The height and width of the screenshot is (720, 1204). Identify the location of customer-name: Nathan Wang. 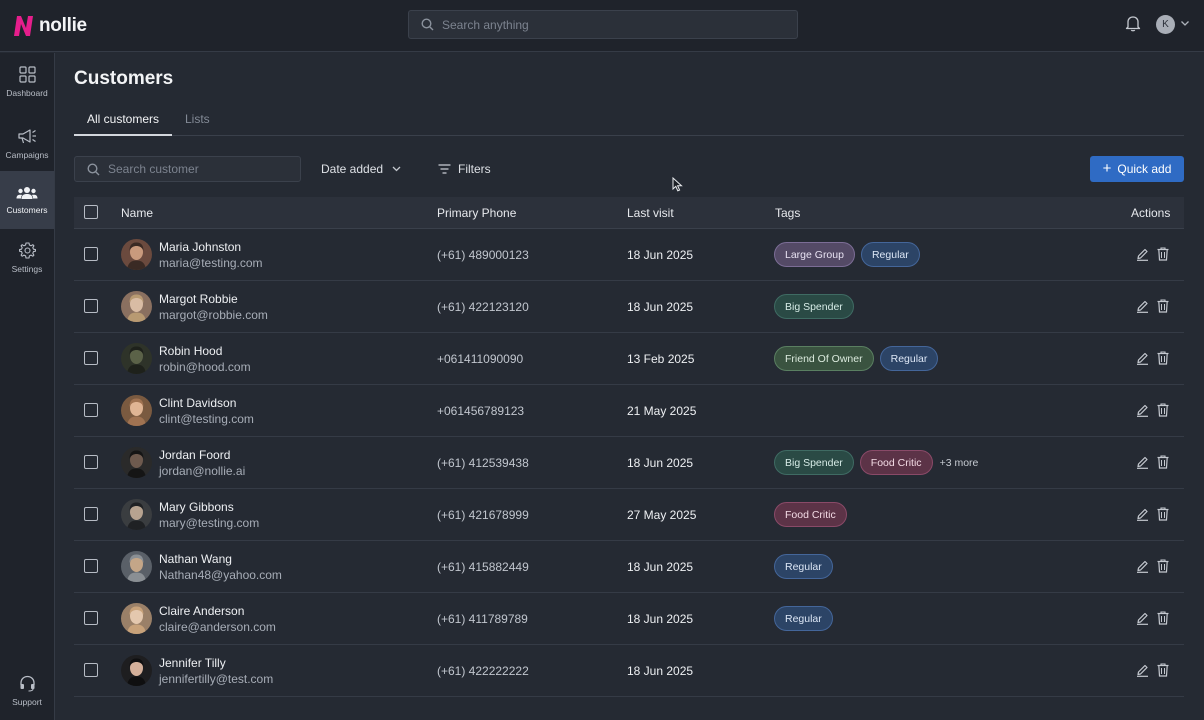
(195, 559).